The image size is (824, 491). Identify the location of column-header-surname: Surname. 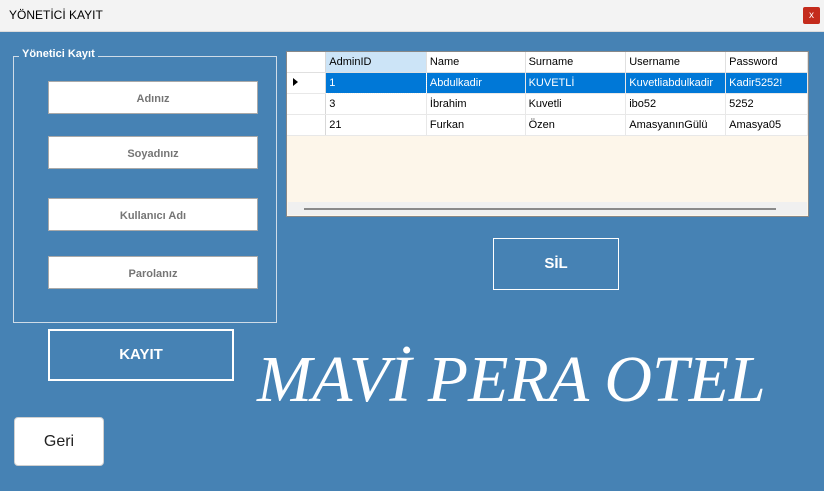
(576, 62).